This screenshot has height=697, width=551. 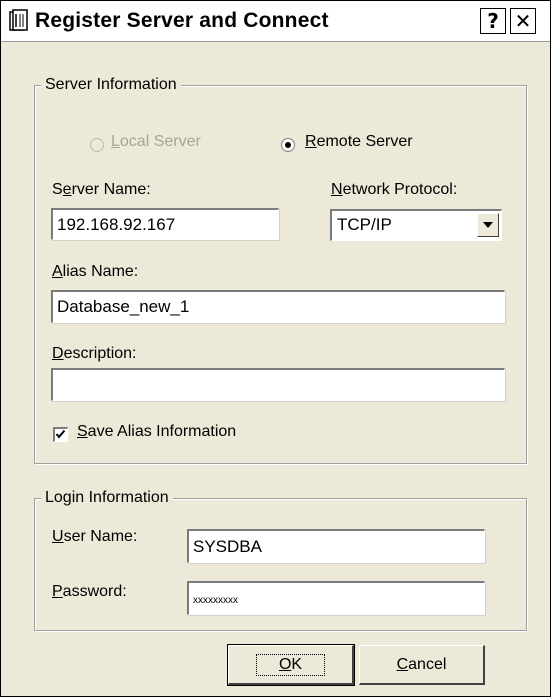 I want to click on network-protocol-label: Network Protocol:, so click(x=394, y=189).